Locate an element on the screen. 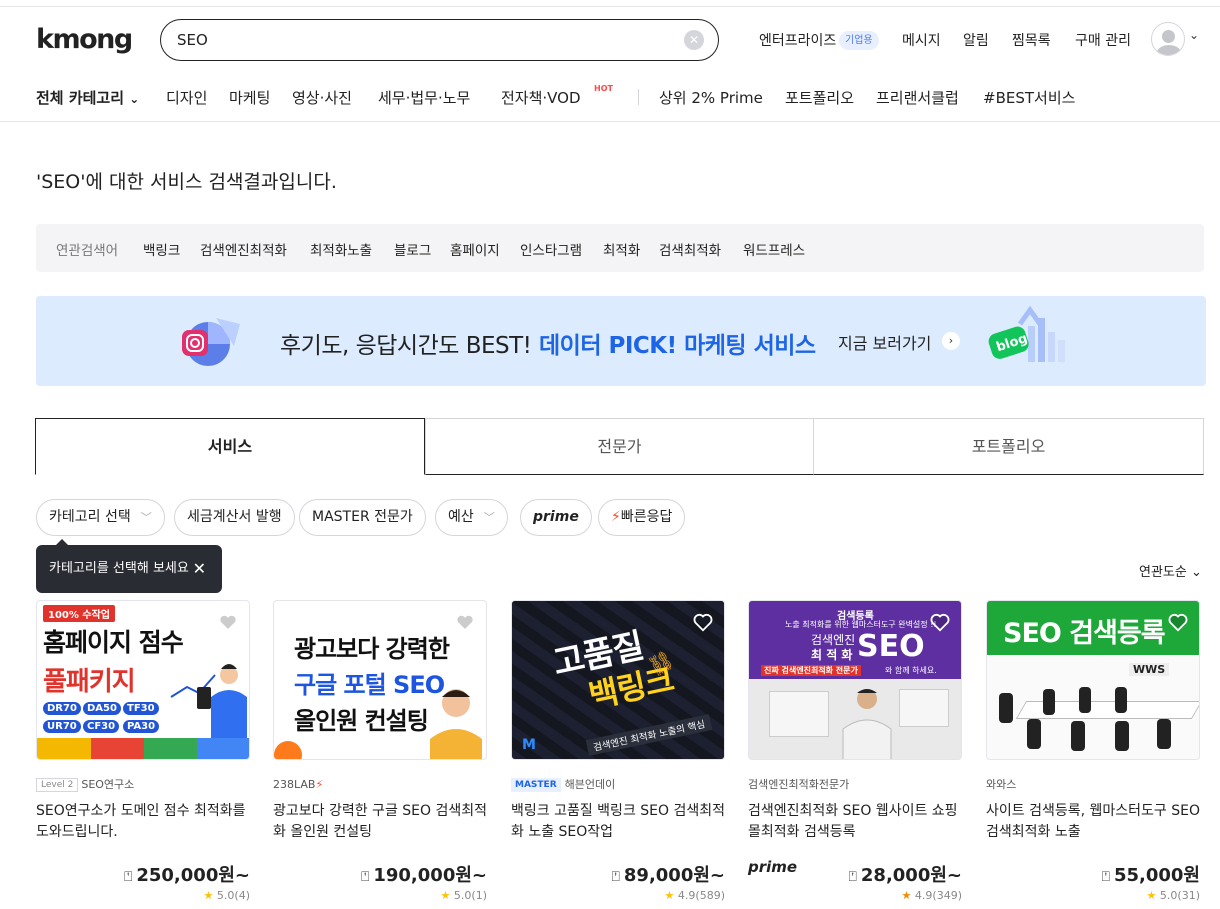 The height and width of the screenshot is (909, 1220). review-count: (31) is located at coordinates (1188, 895).